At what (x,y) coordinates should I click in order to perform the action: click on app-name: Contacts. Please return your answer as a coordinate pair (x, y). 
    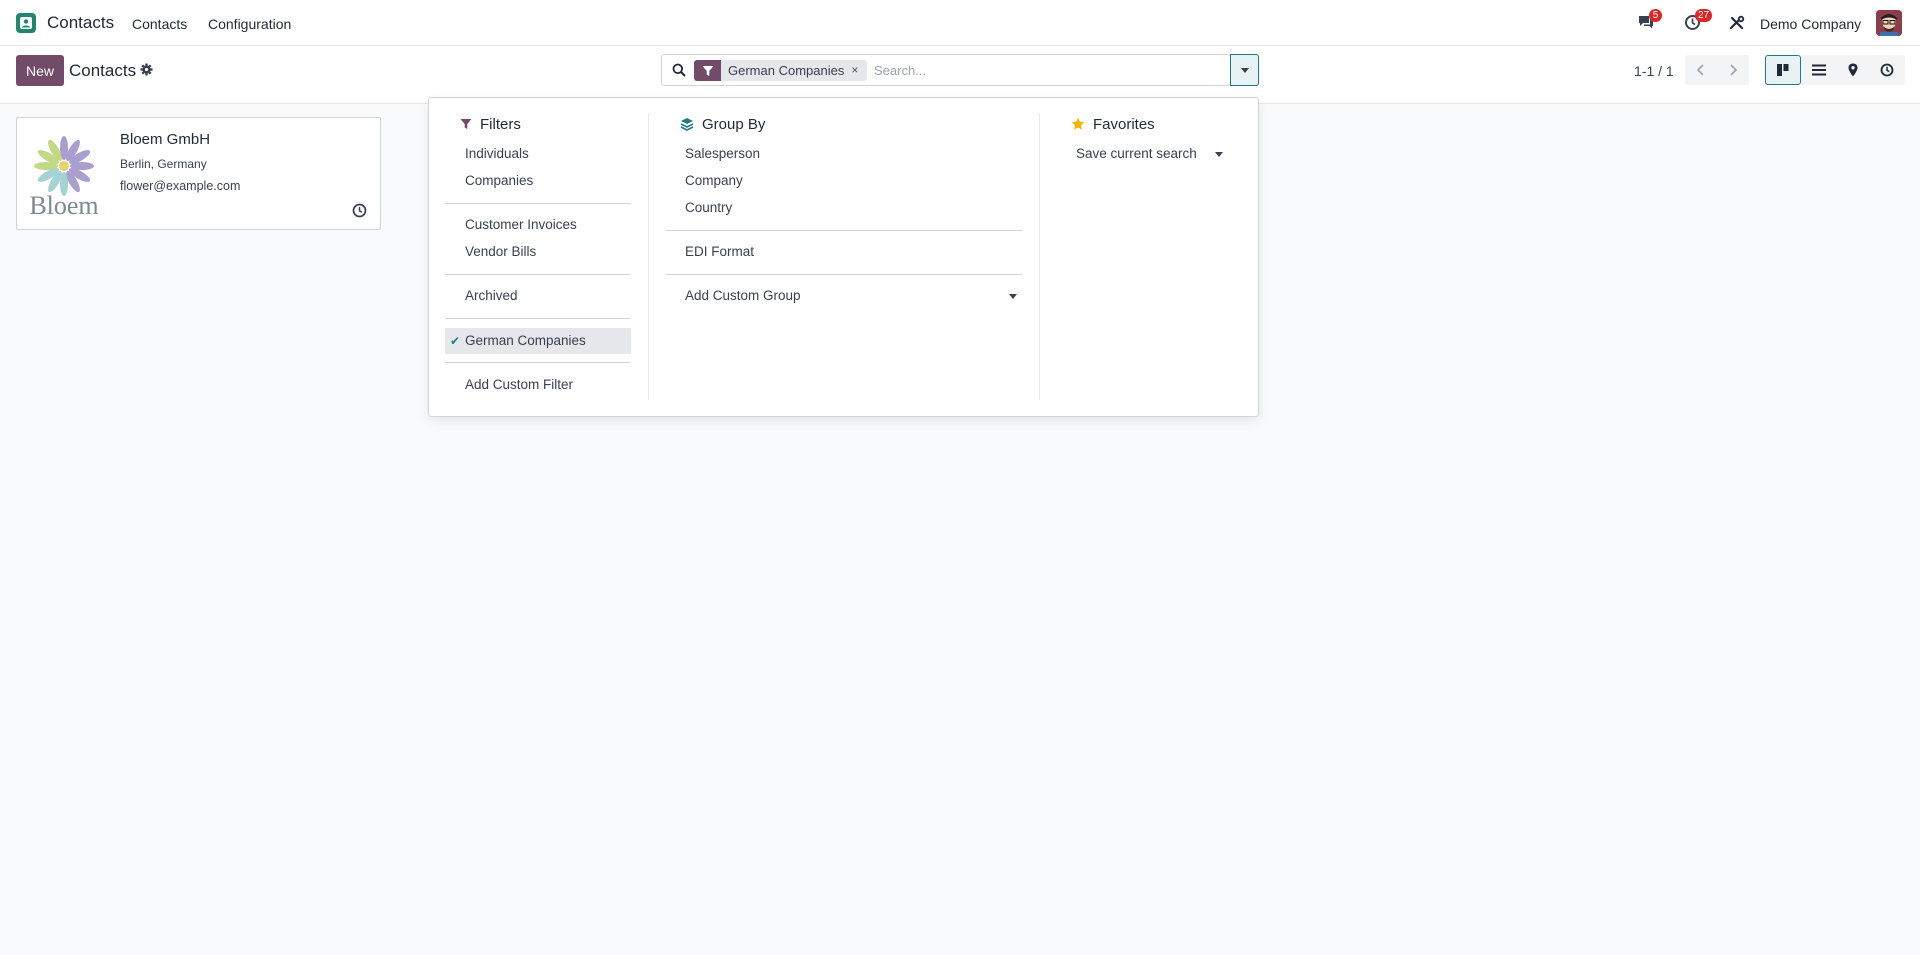
    Looking at the image, I should click on (80, 23).